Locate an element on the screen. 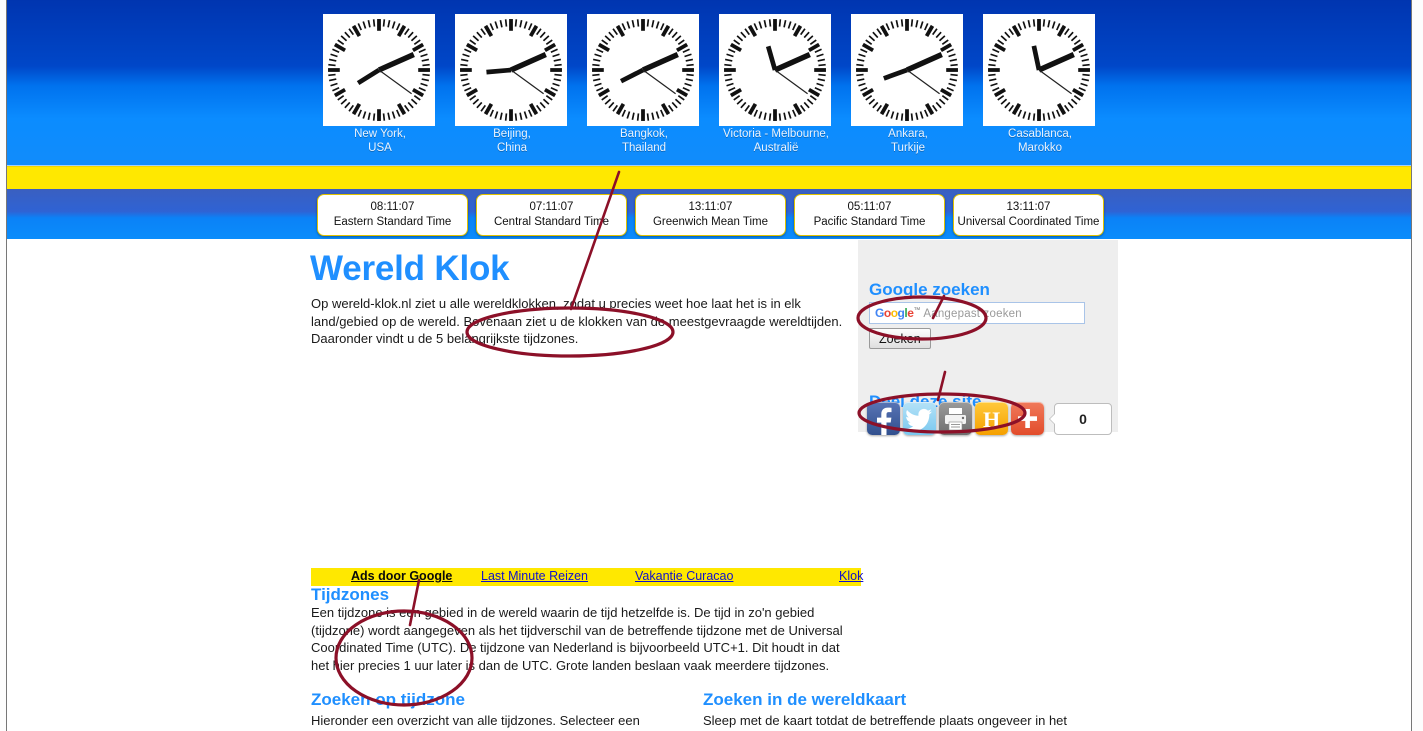  facebook-glyph is located at coordinates (884, 421).